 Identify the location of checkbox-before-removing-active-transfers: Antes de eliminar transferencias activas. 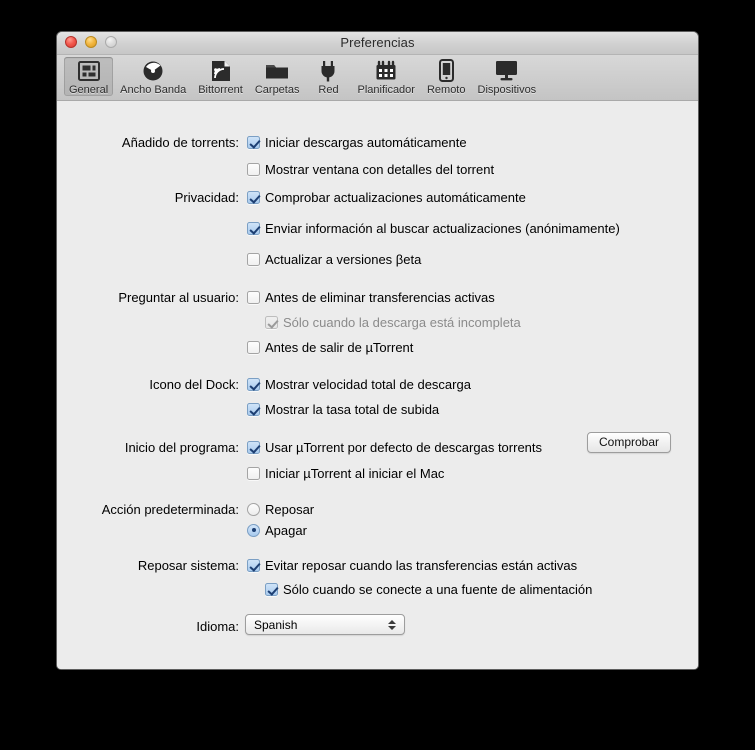
(371, 297).